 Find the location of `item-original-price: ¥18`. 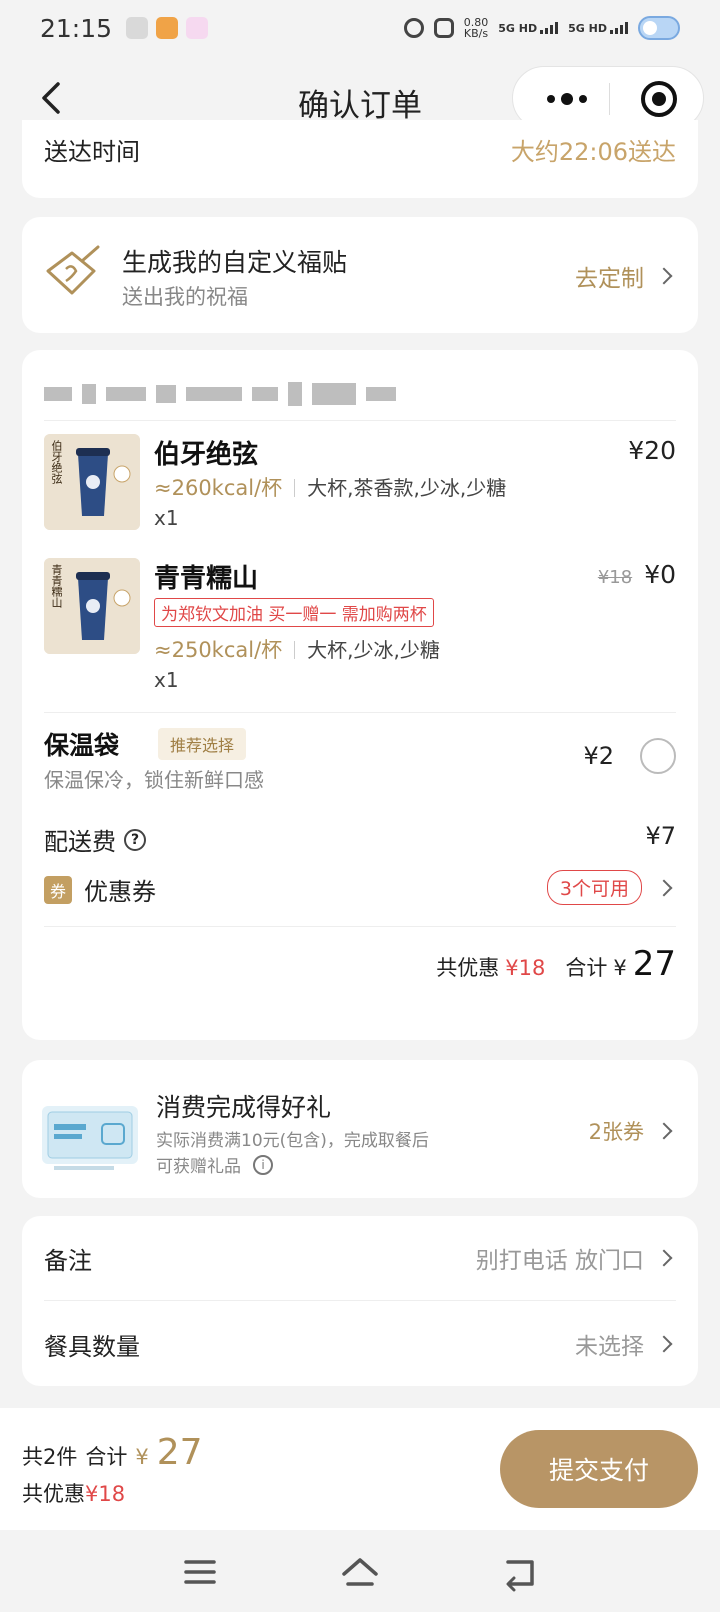

item-original-price: ¥18 is located at coordinates (615, 577).